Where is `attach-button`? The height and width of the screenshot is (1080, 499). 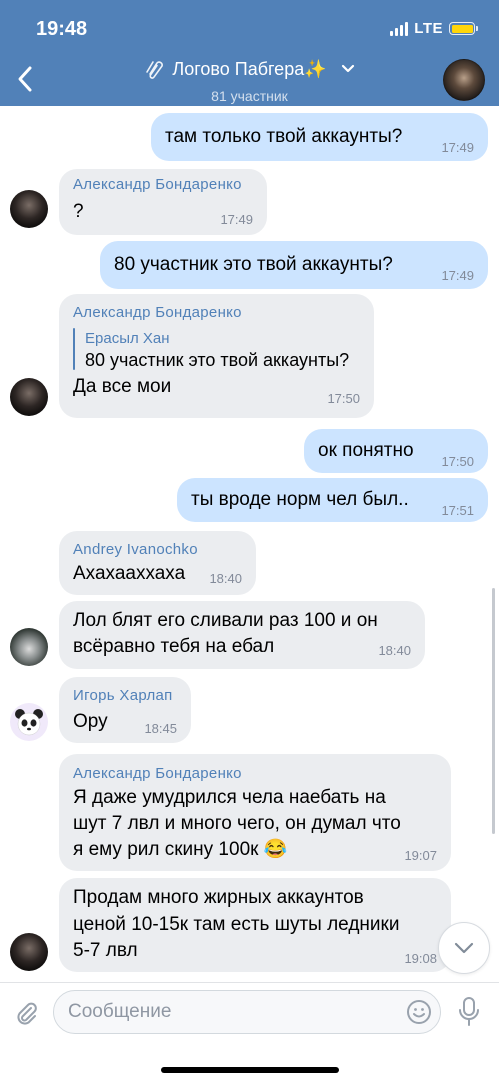
attach-button is located at coordinates (27, 1014).